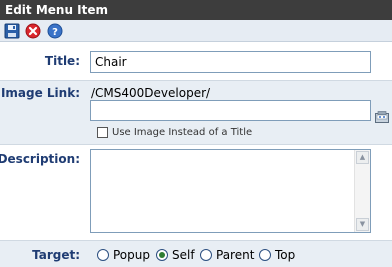 The image size is (392, 267). Describe the element at coordinates (162, 255) in the screenshot. I see `target-self-radio` at that location.